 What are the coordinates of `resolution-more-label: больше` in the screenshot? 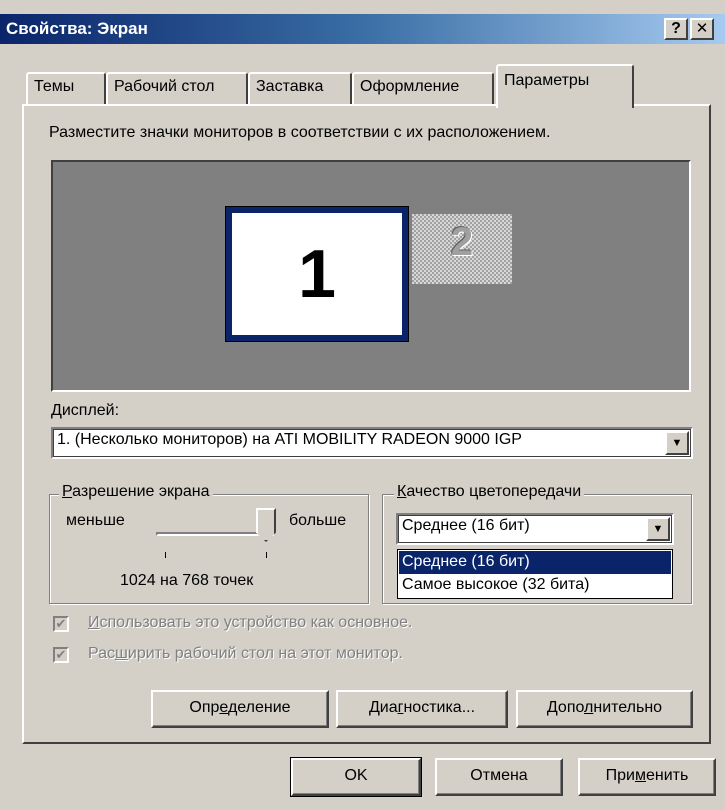 It's located at (318, 520).